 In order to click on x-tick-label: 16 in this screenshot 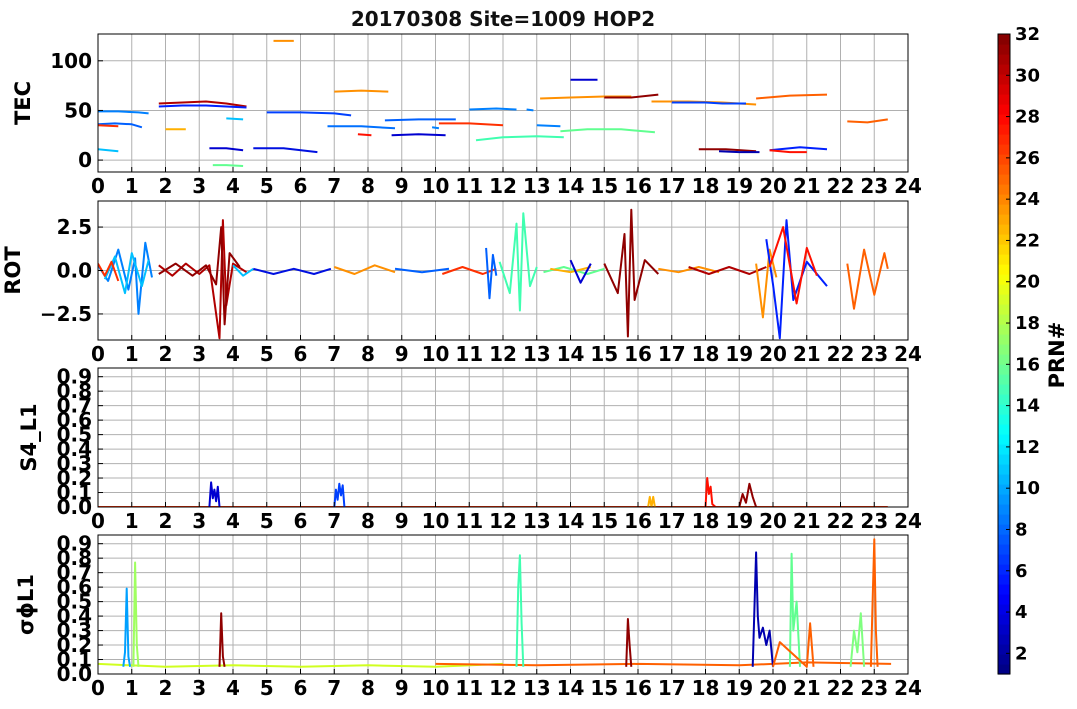, I will do `click(638, 186)`.